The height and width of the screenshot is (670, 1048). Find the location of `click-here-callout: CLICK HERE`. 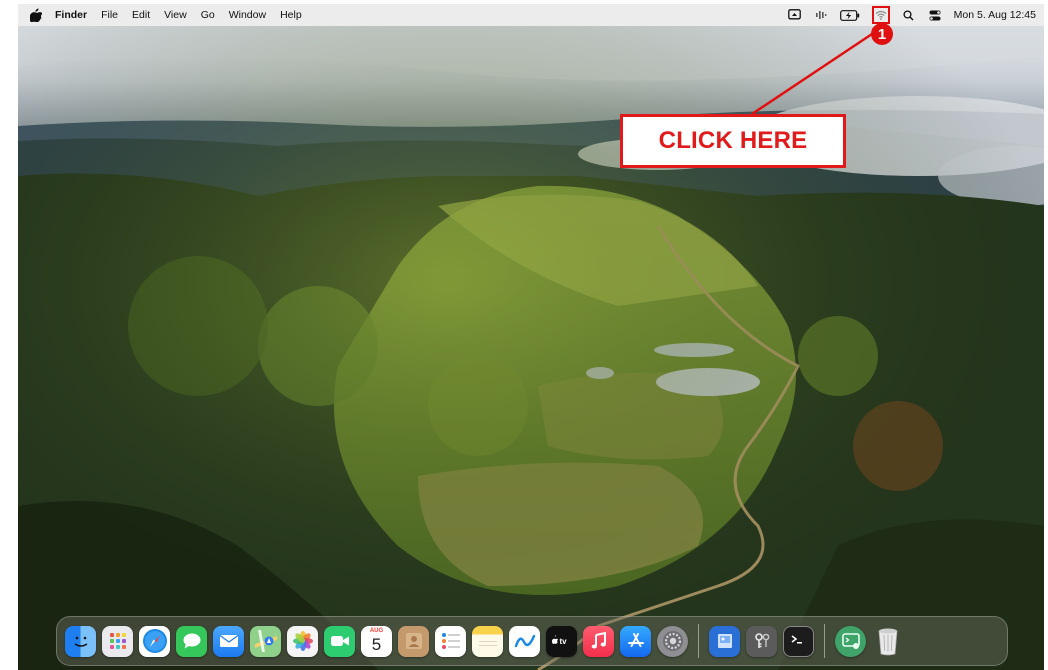

click-here-callout: CLICK HERE is located at coordinates (733, 141).